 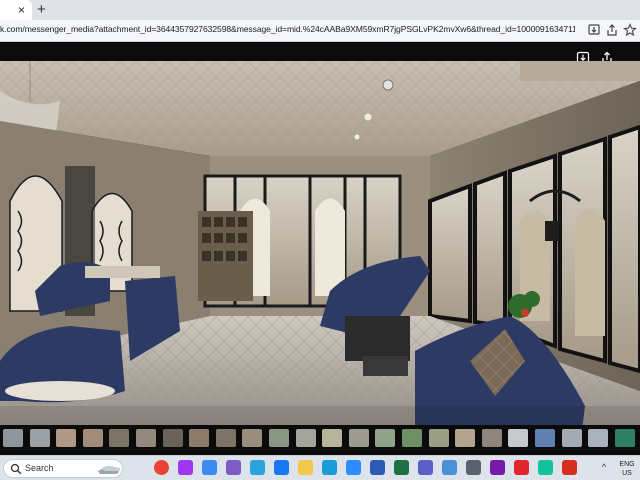 What do you see at coordinates (320, 10) in the screenshot?
I see `browser-tab-strip: × +` at bounding box center [320, 10].